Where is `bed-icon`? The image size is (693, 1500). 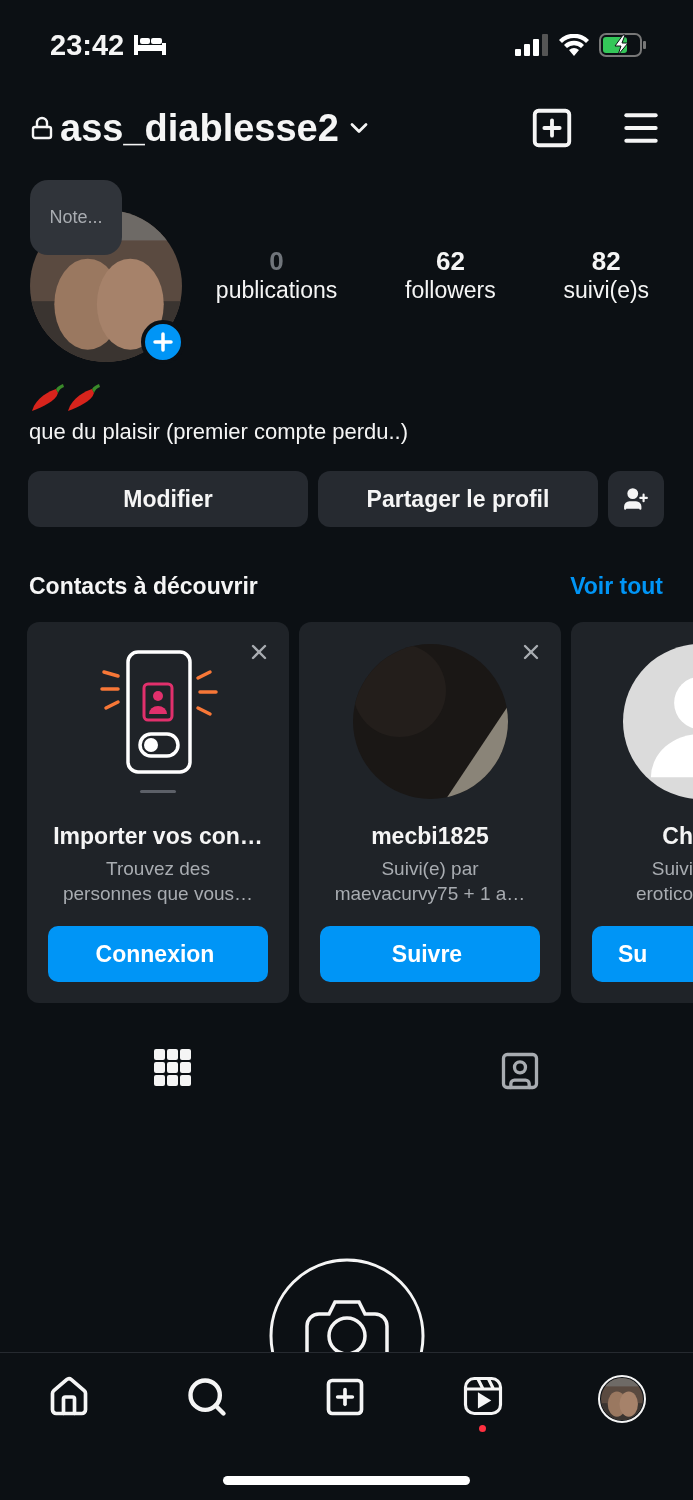 bed-icon is located at coordinates (150, 45).